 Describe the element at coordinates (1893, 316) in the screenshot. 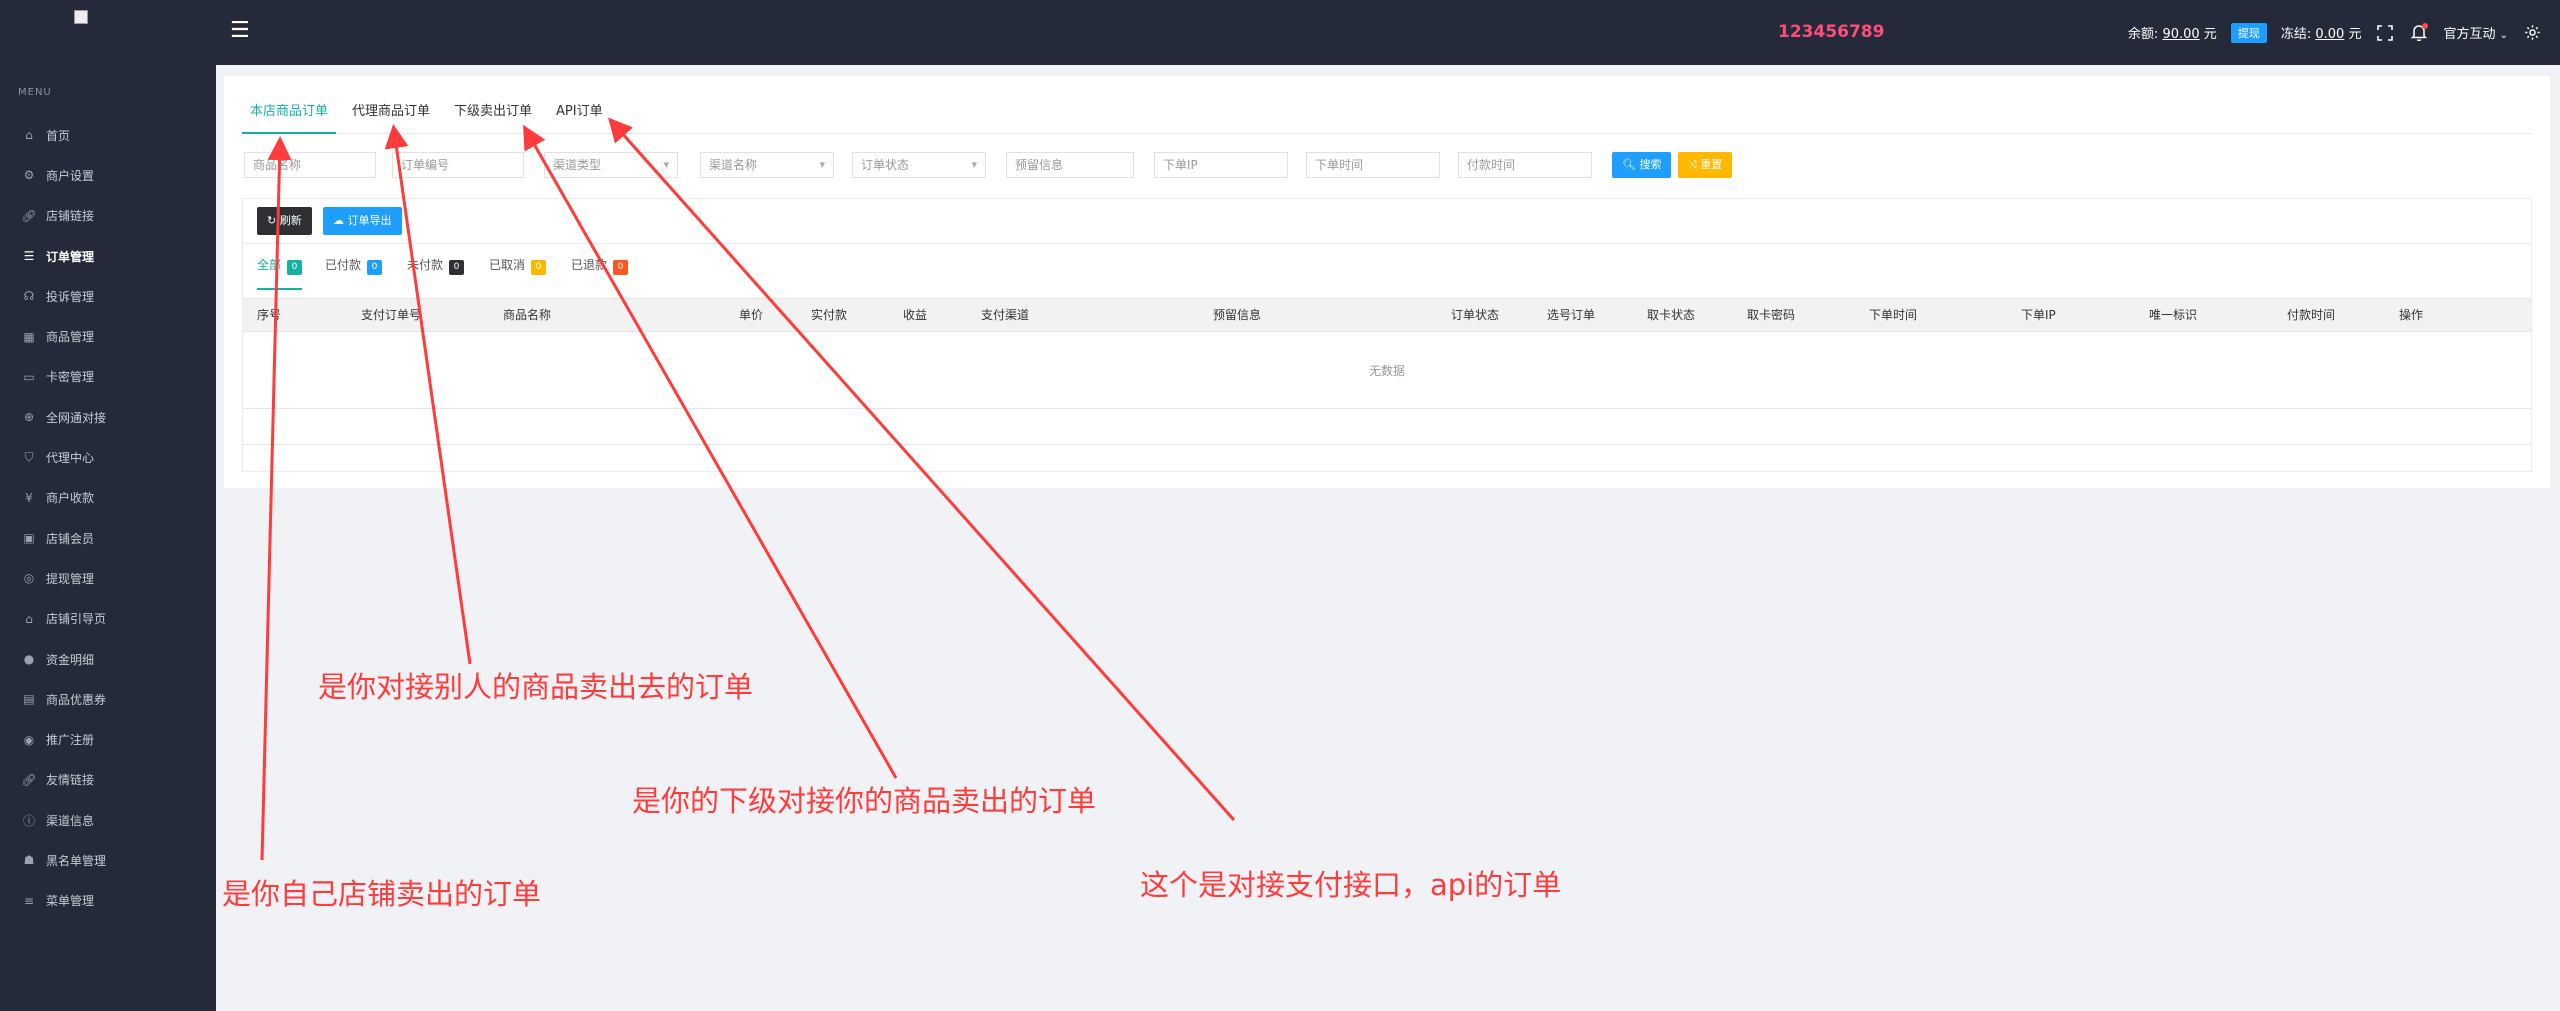

I see `column-header: 下单时间` at that location.